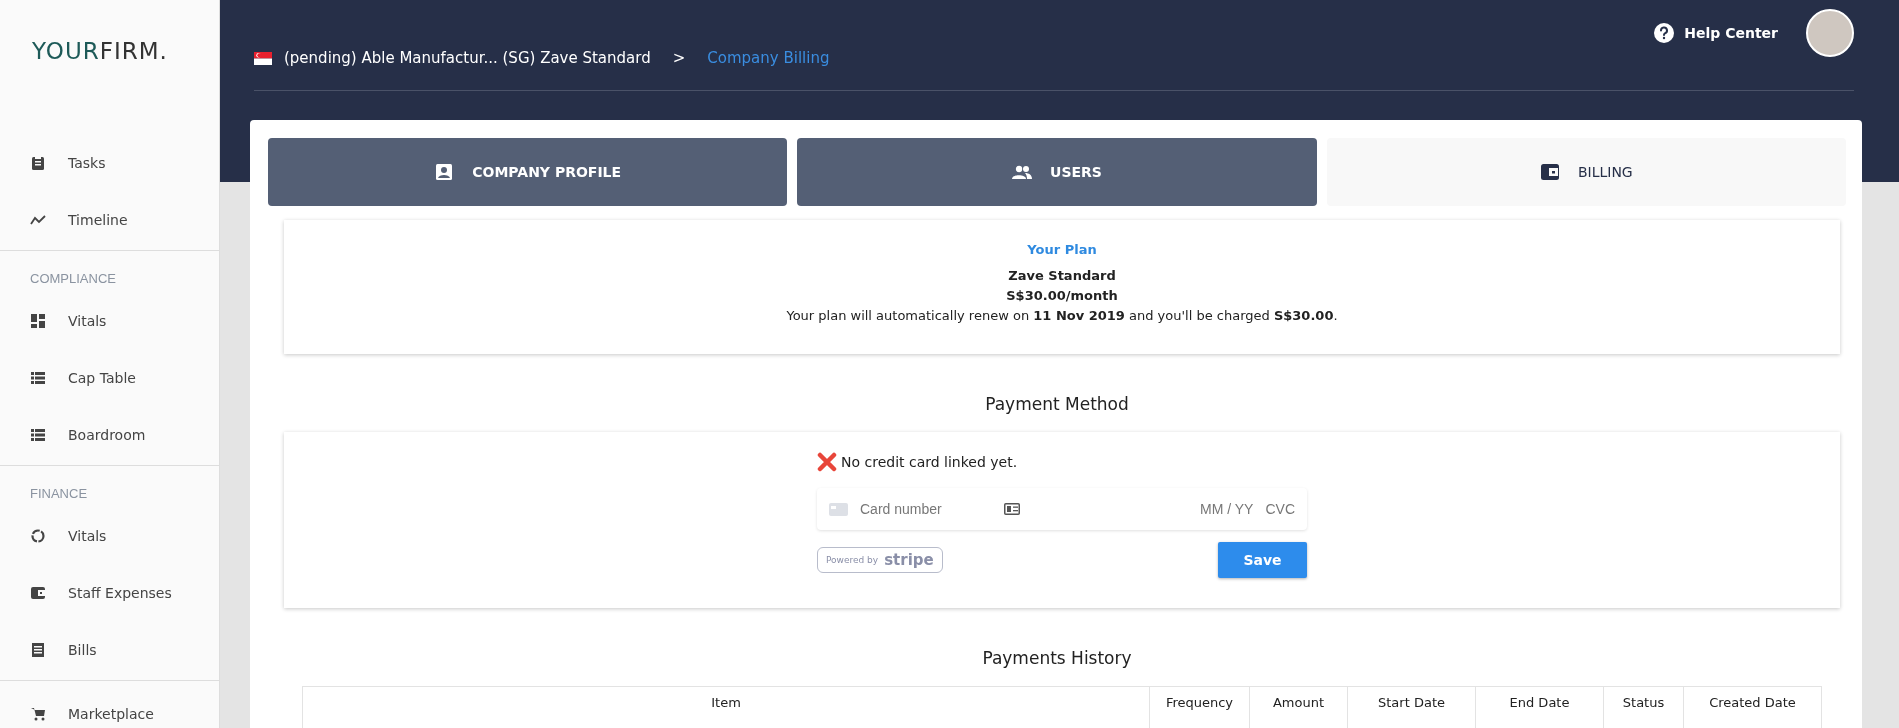 This screenshot has width=1899, height=728. Describe the element at coordinates (109, 377) in the screenshot. I see `sidebar-item: Cap Table` at that location.